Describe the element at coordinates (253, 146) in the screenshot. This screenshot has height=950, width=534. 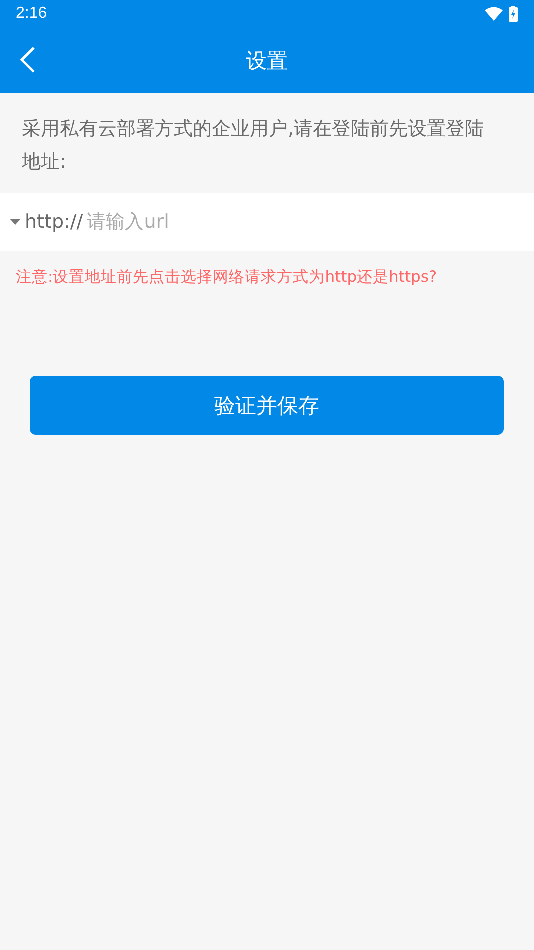
I see `instruction-text: 采用私有云部署方式的企业用户,请在登陆前先设置登陆地址:` at that location.